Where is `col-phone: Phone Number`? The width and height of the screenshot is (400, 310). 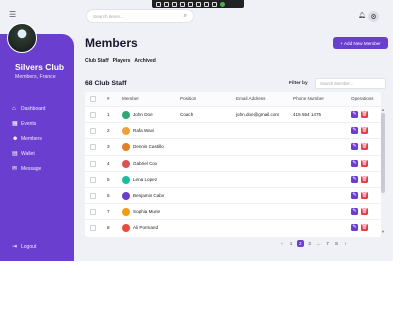 col-phone: Phone Number is located at coordinates (308, 98).